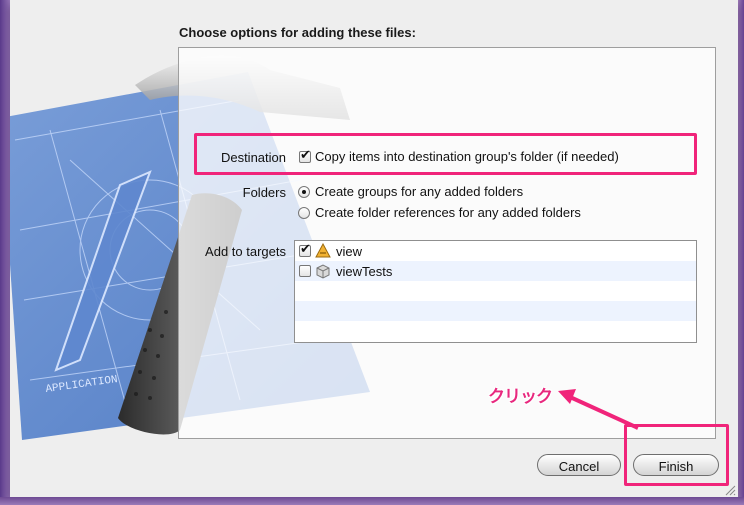 Image resolution: width=744 pixels, height=505 pixels. Describe the element at coordinates (579, 465) in the screenshot. I see `cancel-button: Cancel` at that location.